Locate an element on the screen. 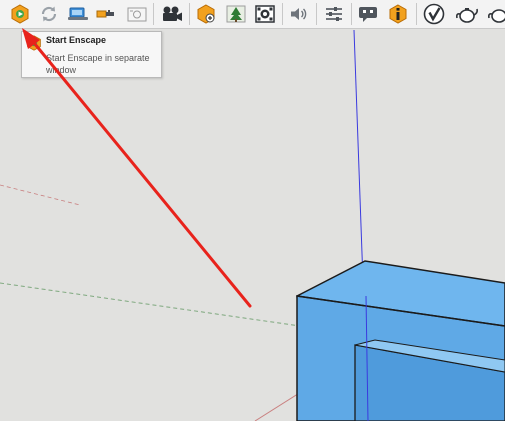 Image resolution: width=505 pixels, height=421 pixels. tooltip-description: Start Enscape in separate window is located at coordinates (98, 64).